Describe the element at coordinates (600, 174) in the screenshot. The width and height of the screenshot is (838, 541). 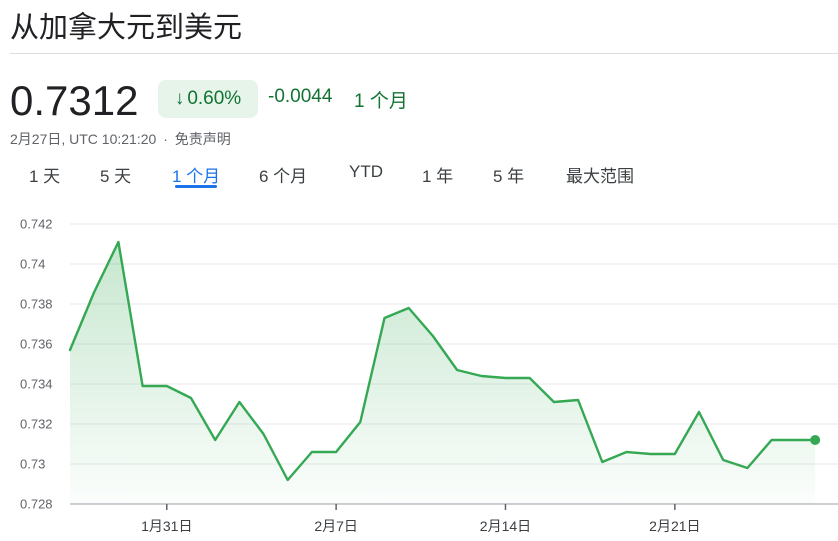
I see `tab-max: 最大范围` at that location.